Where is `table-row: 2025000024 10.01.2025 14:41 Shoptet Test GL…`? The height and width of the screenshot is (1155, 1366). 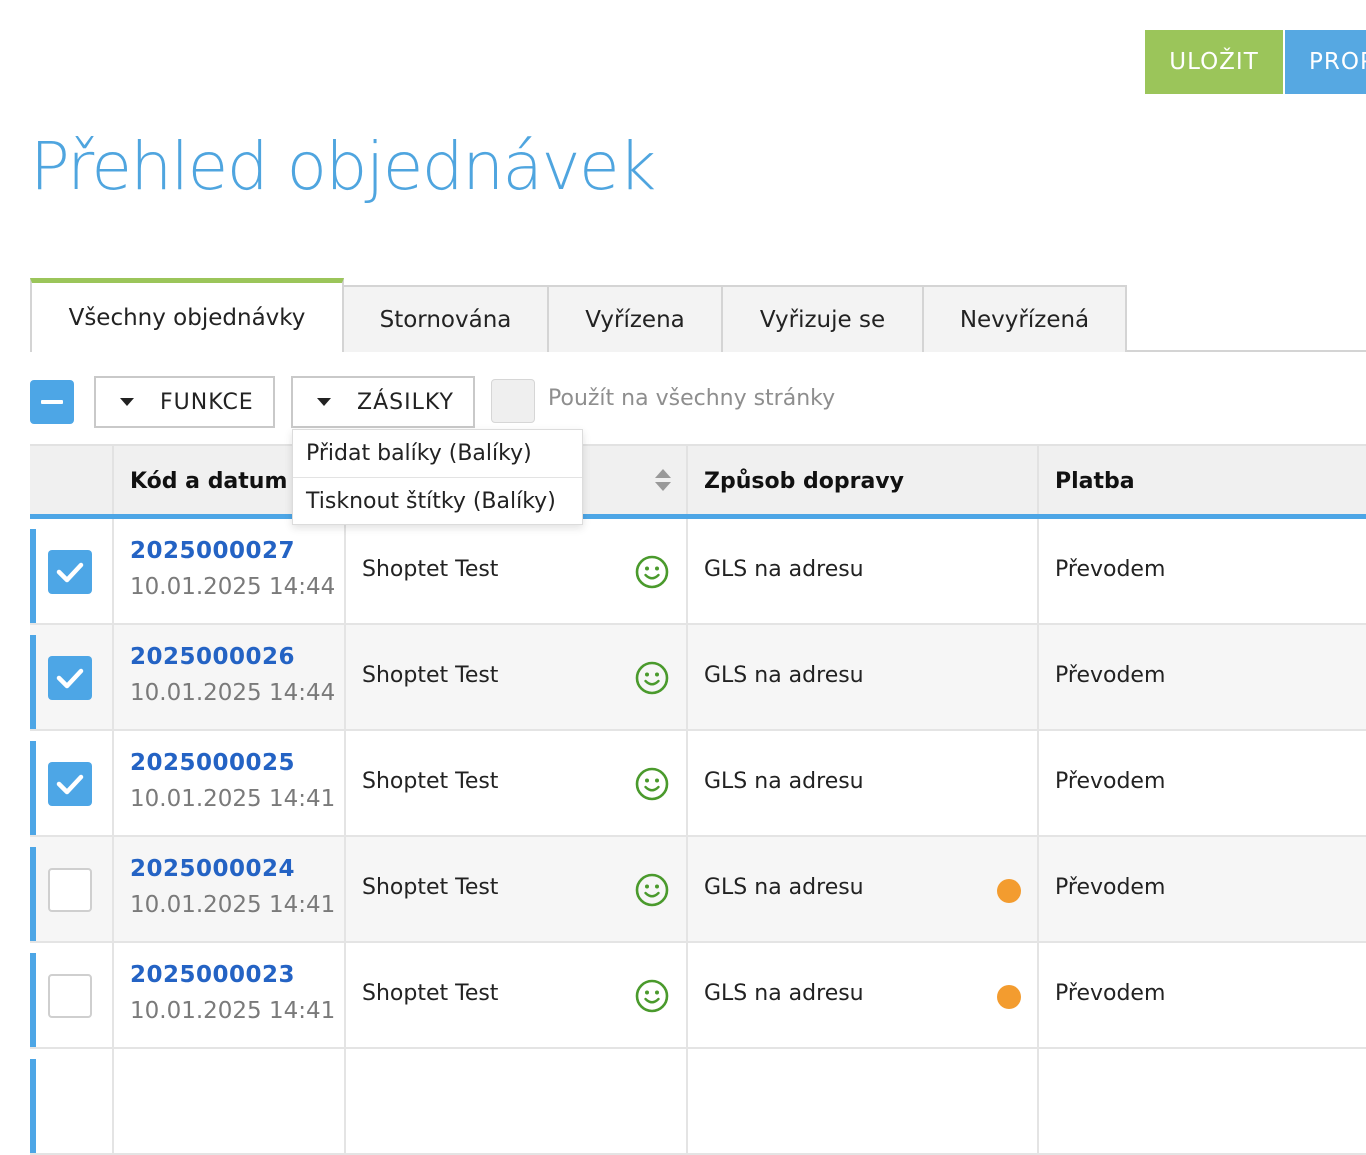 table-row: 2025000024 10.01.2025 14:41 Shoptet Test GL… is located at coordinates (698, 890).